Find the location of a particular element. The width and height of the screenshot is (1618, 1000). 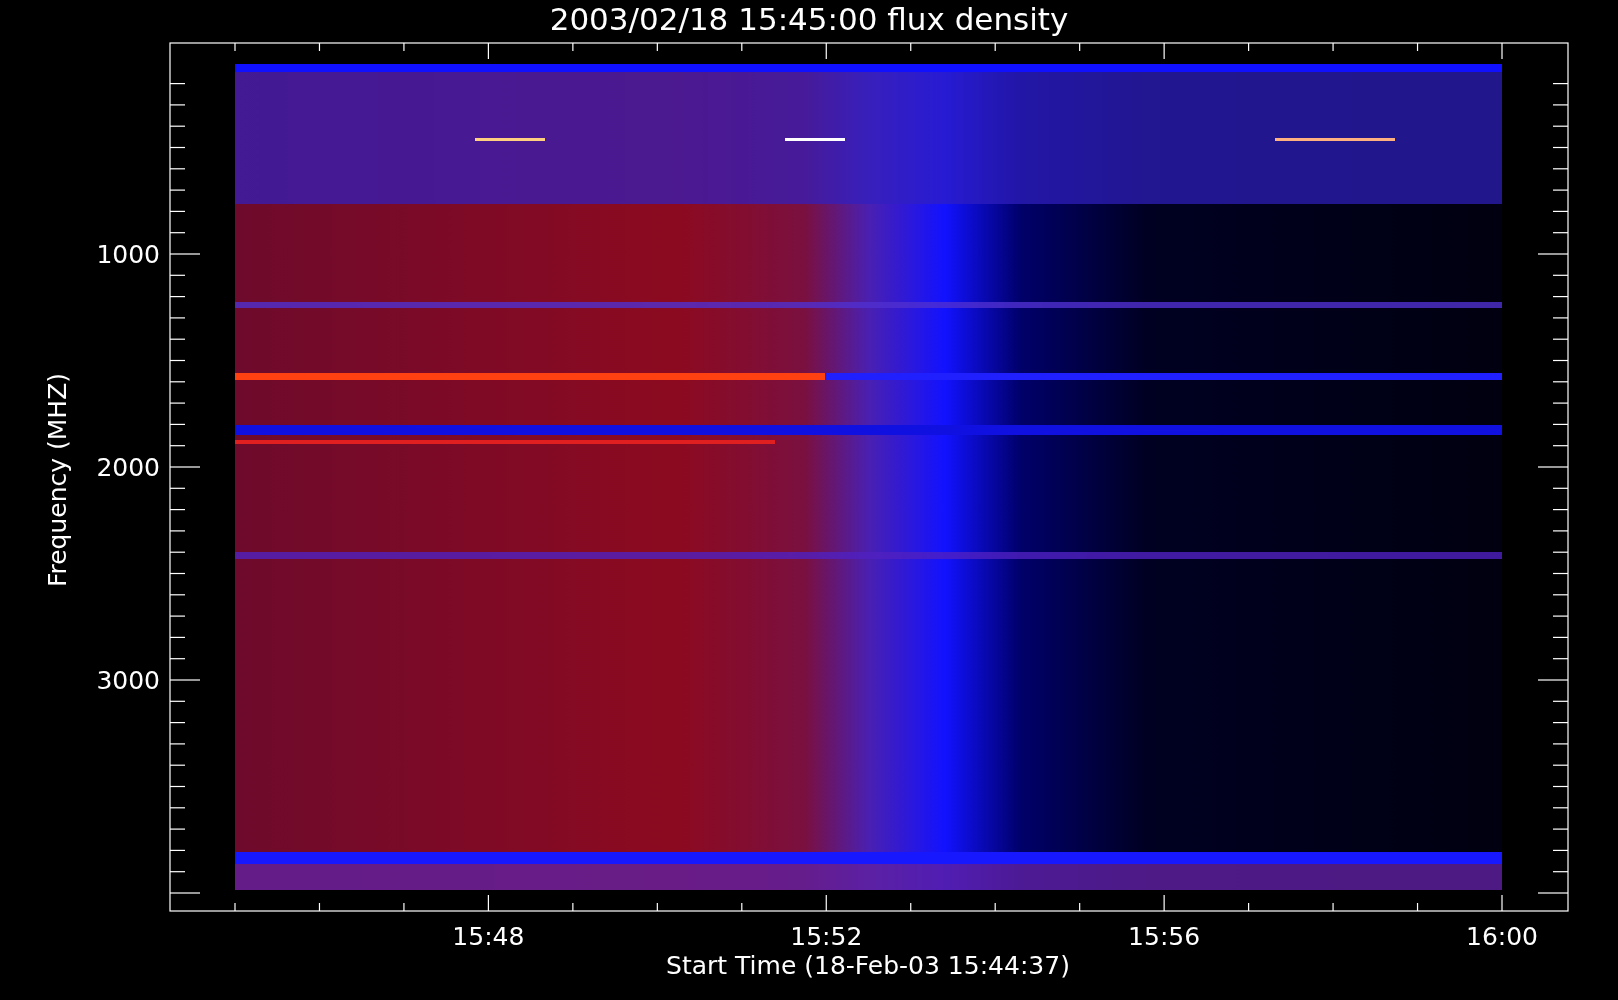

y-tick-label: 3000 is located at coordinates (127, 680).